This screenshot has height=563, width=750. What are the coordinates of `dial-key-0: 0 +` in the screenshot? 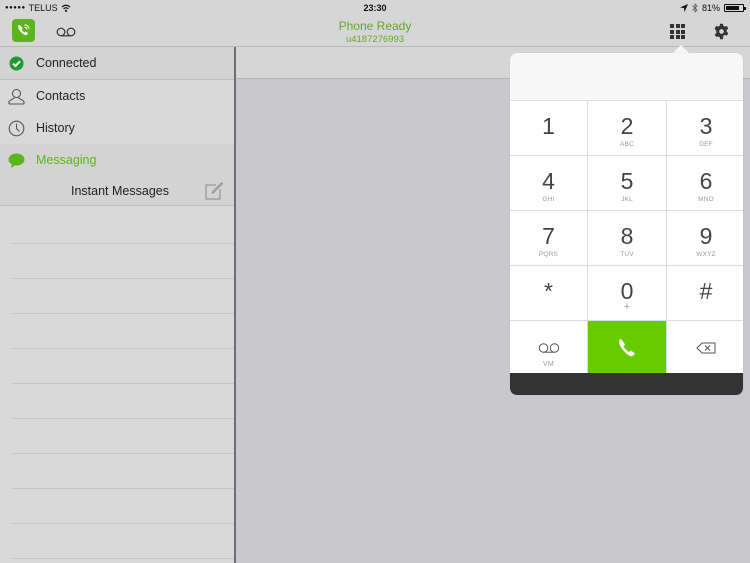 It's located at (627, 293).